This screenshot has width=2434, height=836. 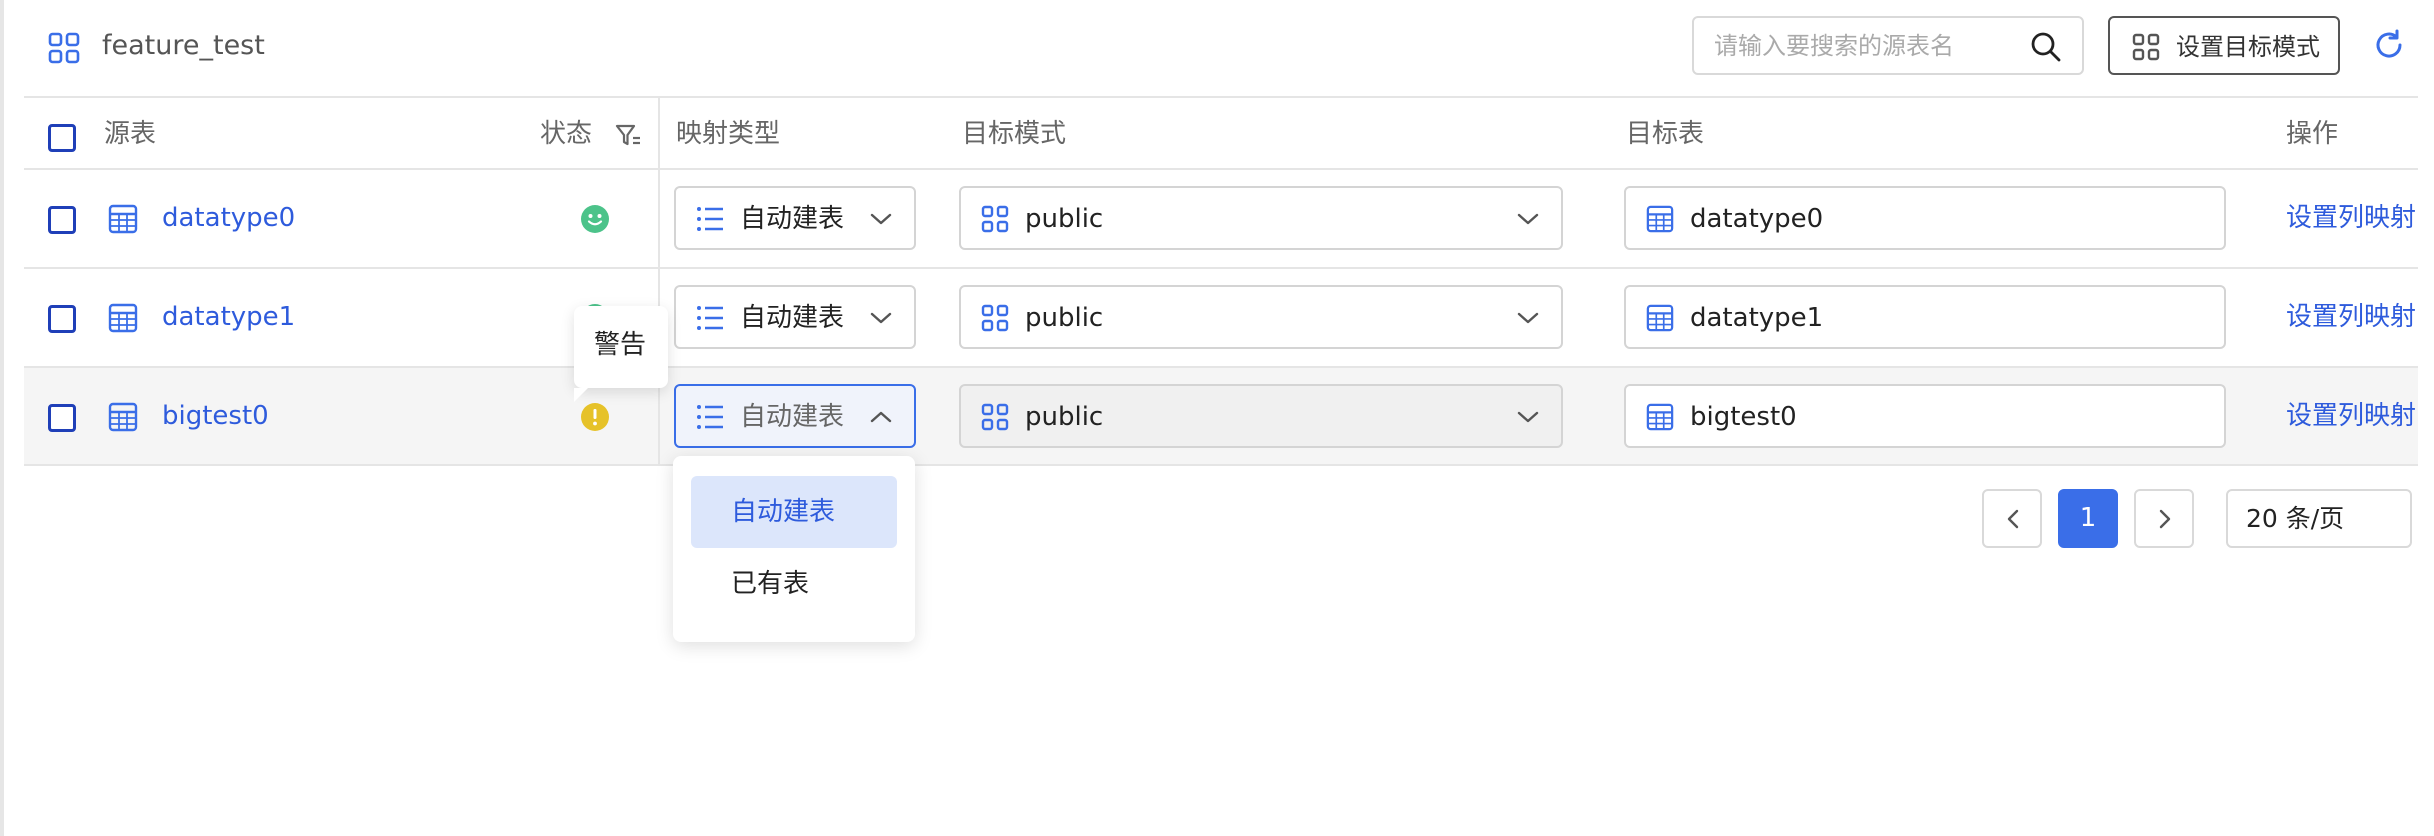 I want to click on next-page-button, so click(x=2164, y=518).